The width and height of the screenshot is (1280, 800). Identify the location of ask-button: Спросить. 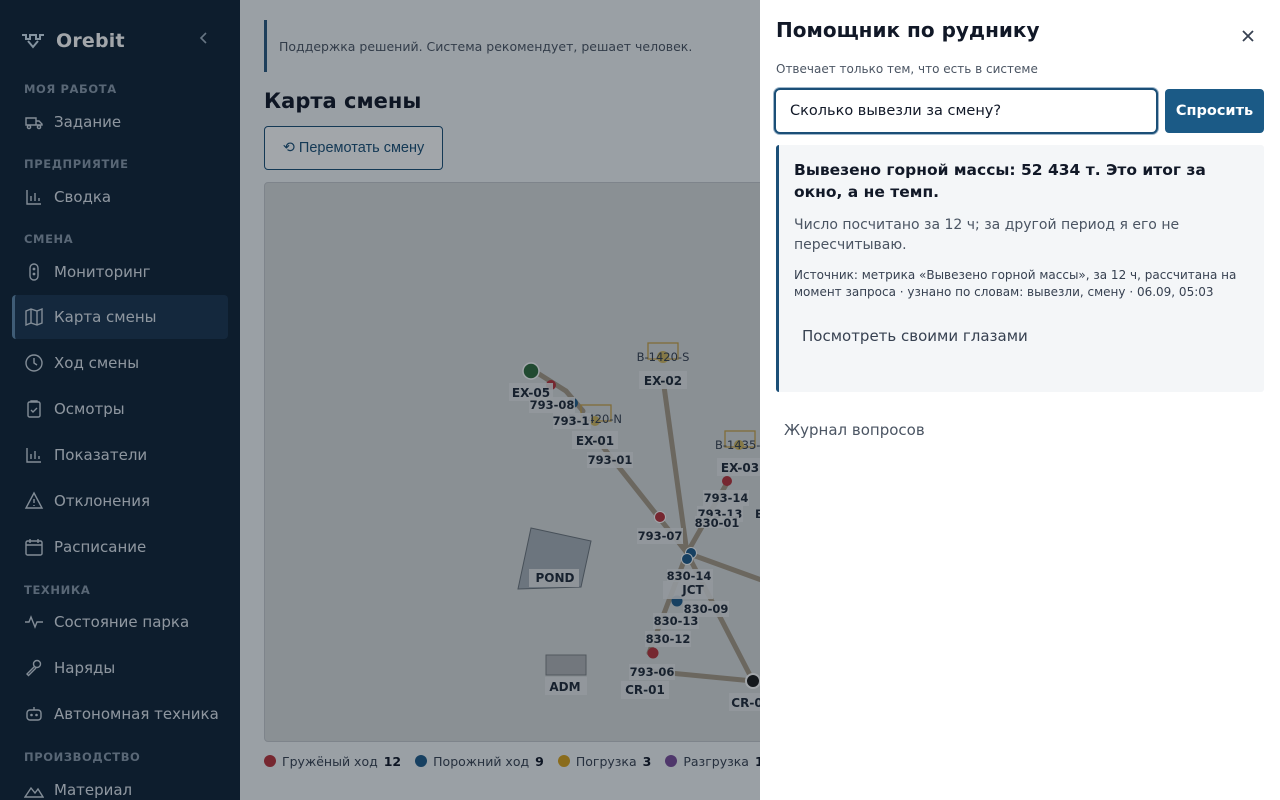
(1214, 111).